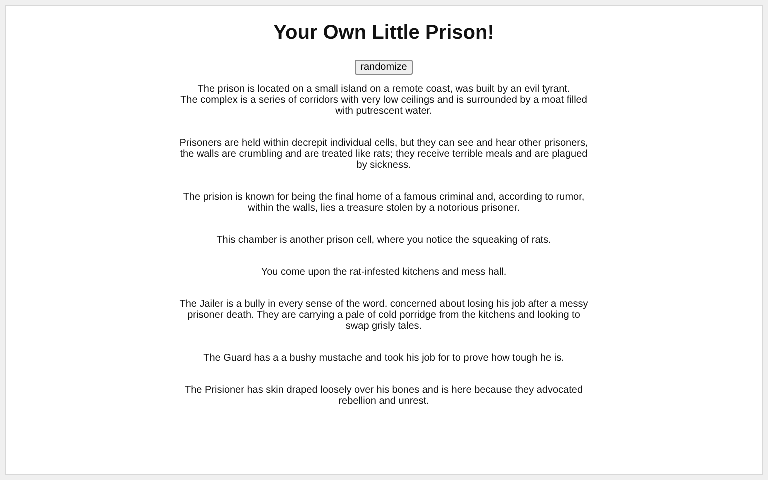 This screenshot has width=768, height=480. Describe the element at coordinates (384, 89) in the screenshot. I see `description-text: The prison is located on a small island on a remote coast, was built by an evil tyrant.` at that location.